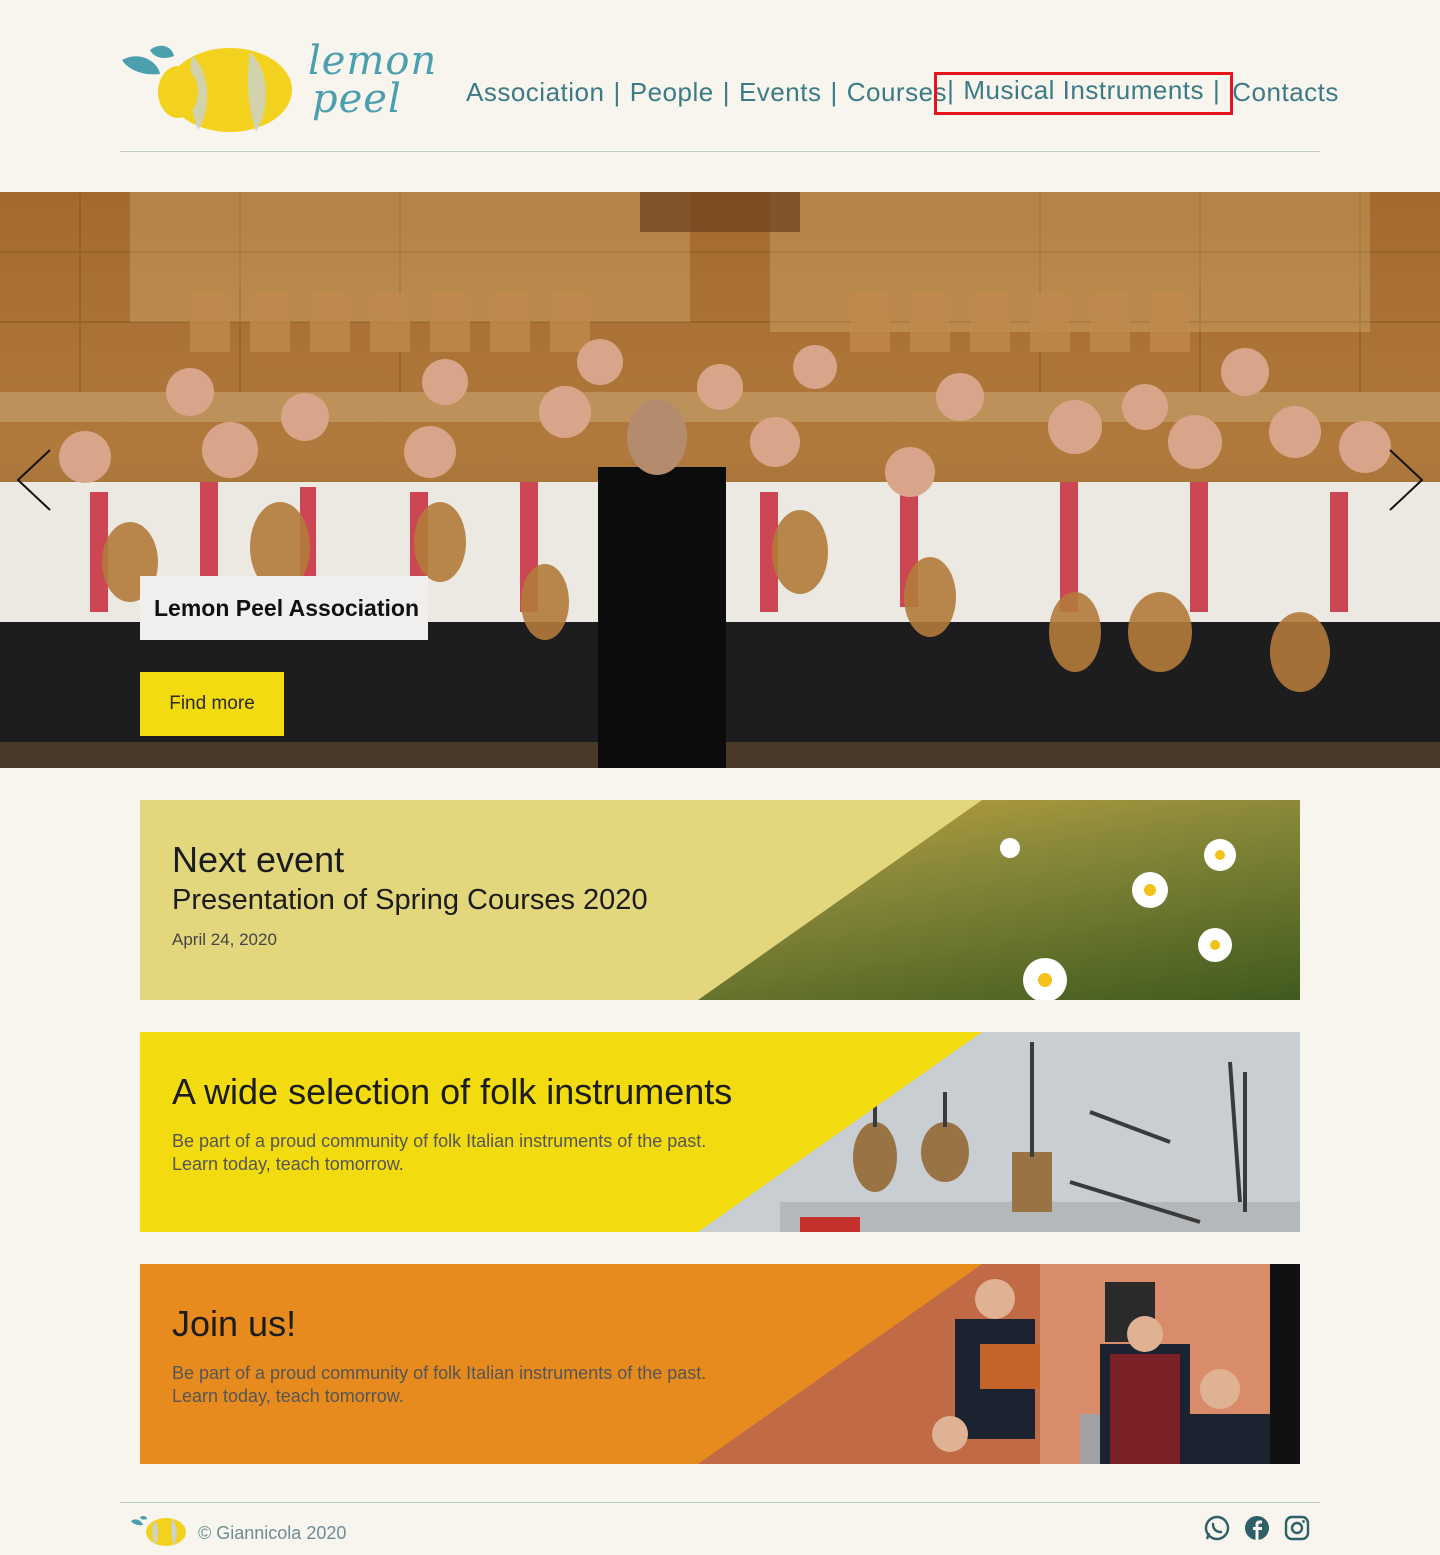  I want to click on lemon-logo-icon, so click(207, 88).